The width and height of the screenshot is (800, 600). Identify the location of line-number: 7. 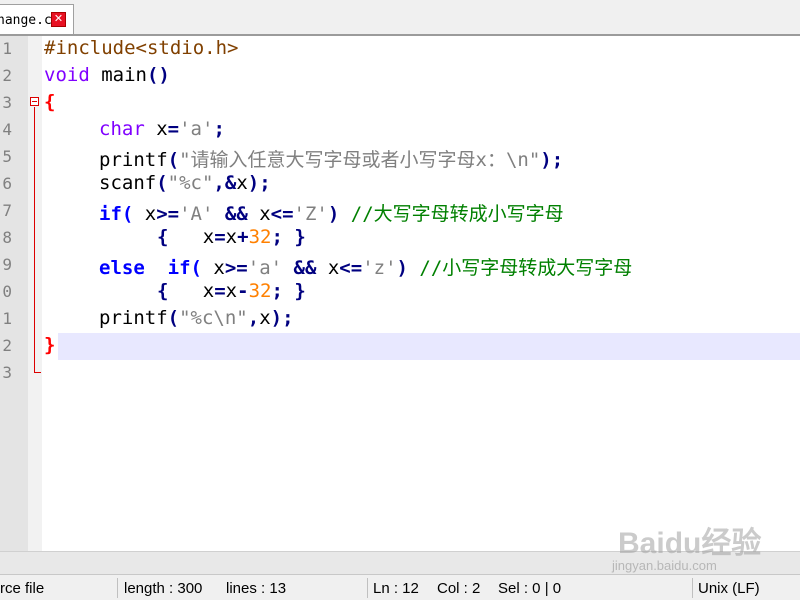
(7, 210).